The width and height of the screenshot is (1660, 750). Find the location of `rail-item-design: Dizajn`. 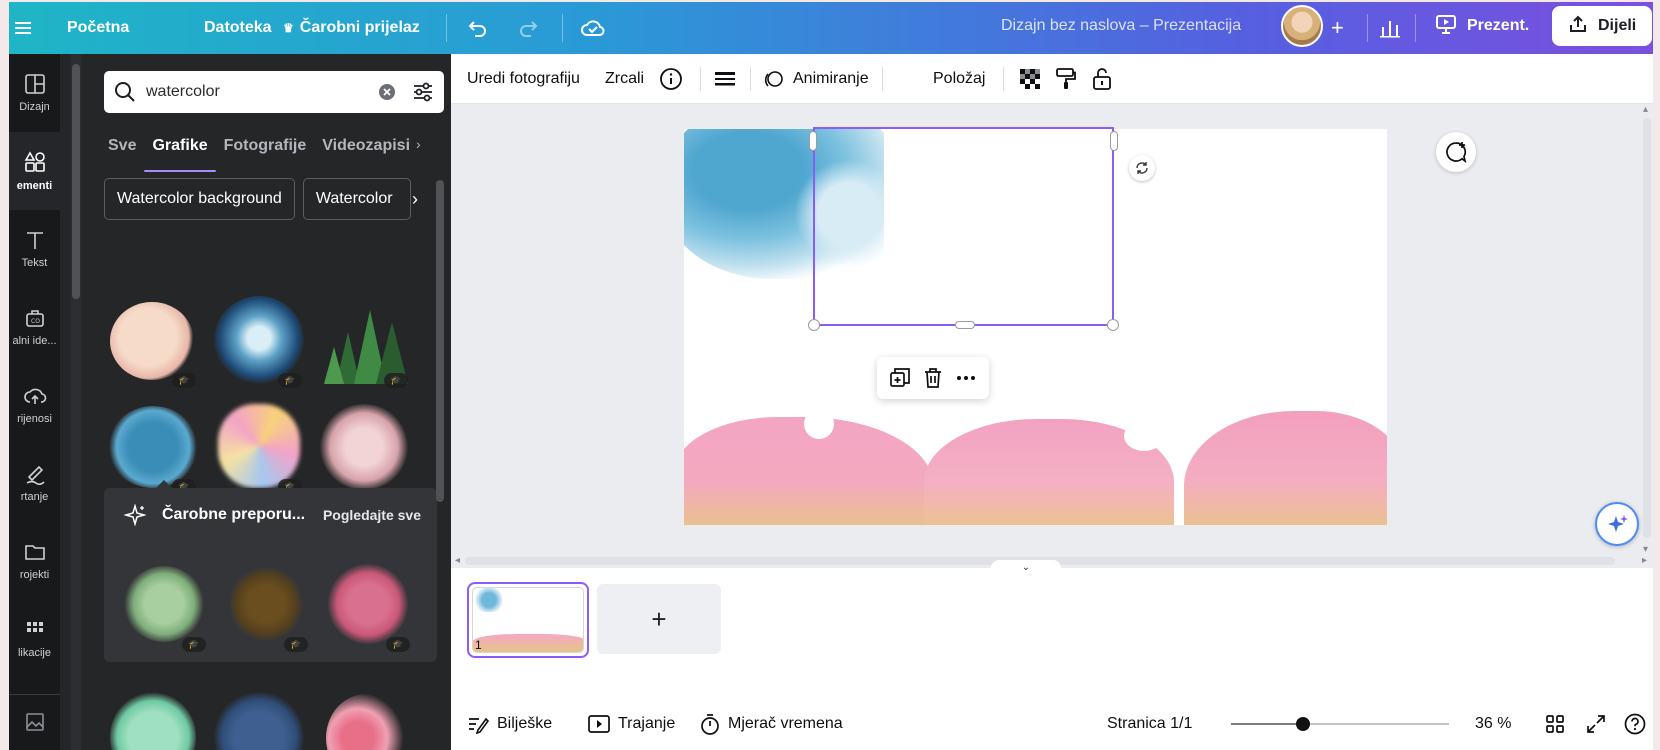

rail-item-design: Dizajn is located at coordinates (34, 93).